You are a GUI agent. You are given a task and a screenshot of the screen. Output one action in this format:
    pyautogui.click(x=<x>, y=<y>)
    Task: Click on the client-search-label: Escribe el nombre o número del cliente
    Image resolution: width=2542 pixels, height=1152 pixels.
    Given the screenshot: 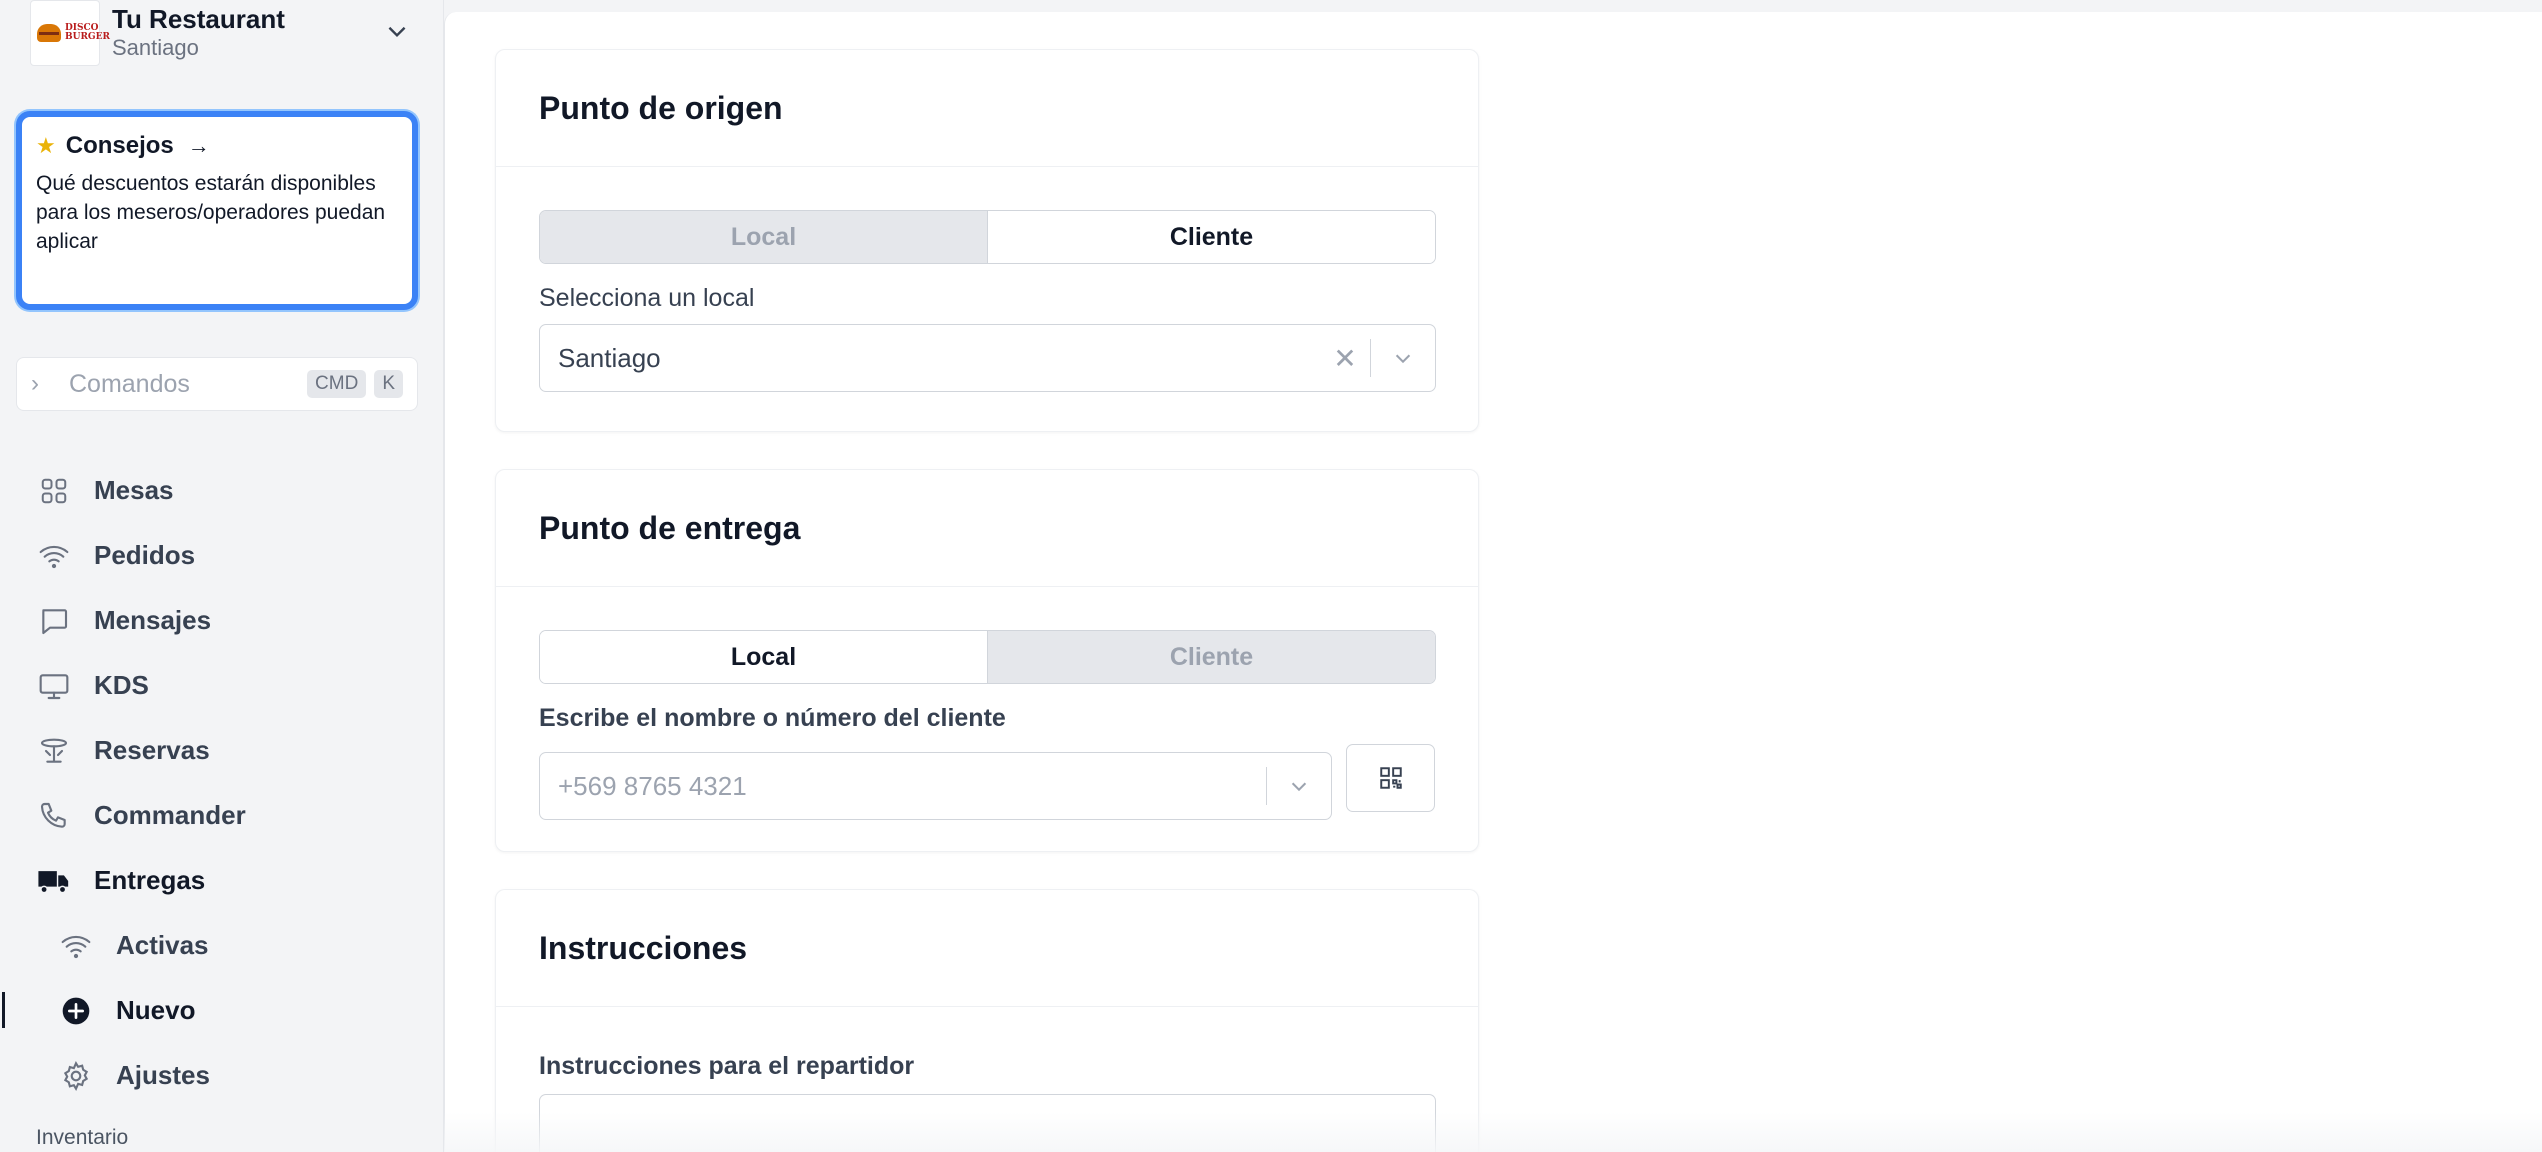 What is the action you would take?
    pyautogui.click(x=772, y=718)
    